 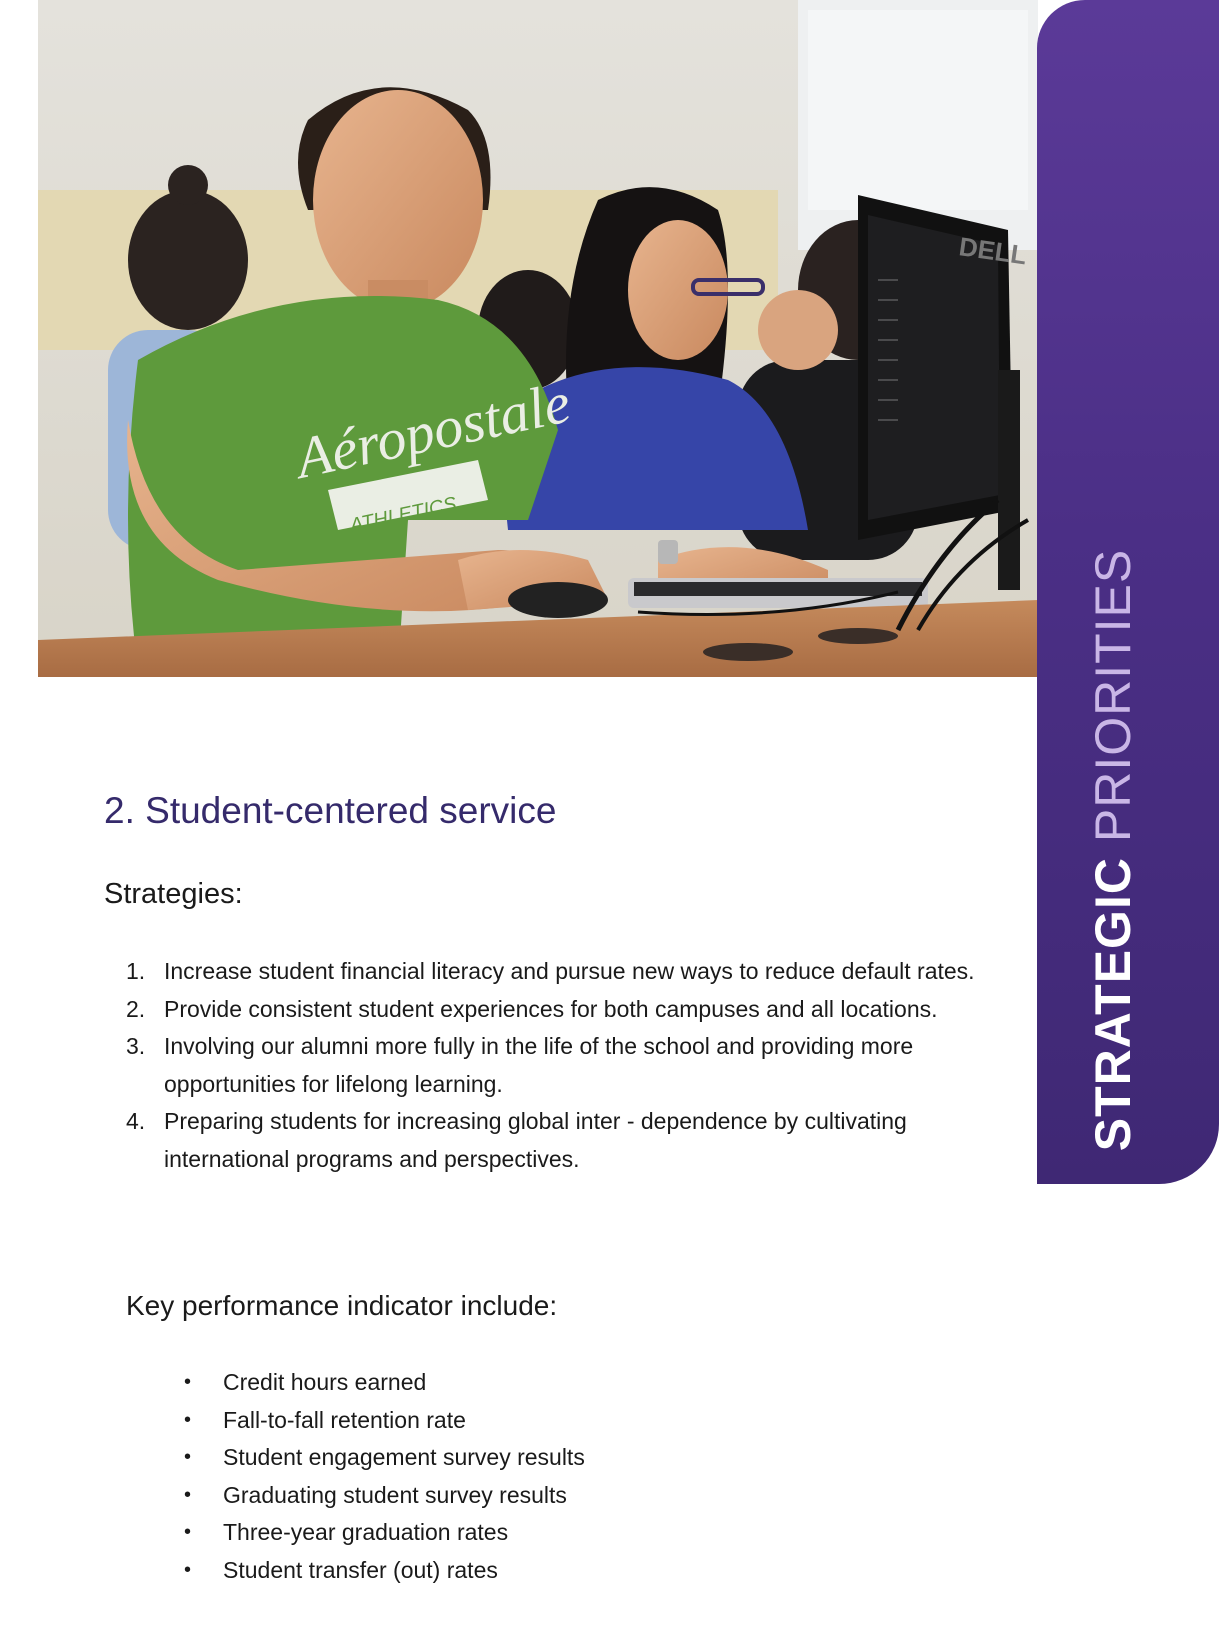 What do you see at coordinates (360, 1569) in the screenshot?
I see `kpi-text: Student transfer (out) rates` at bounding box center [360, 1569].